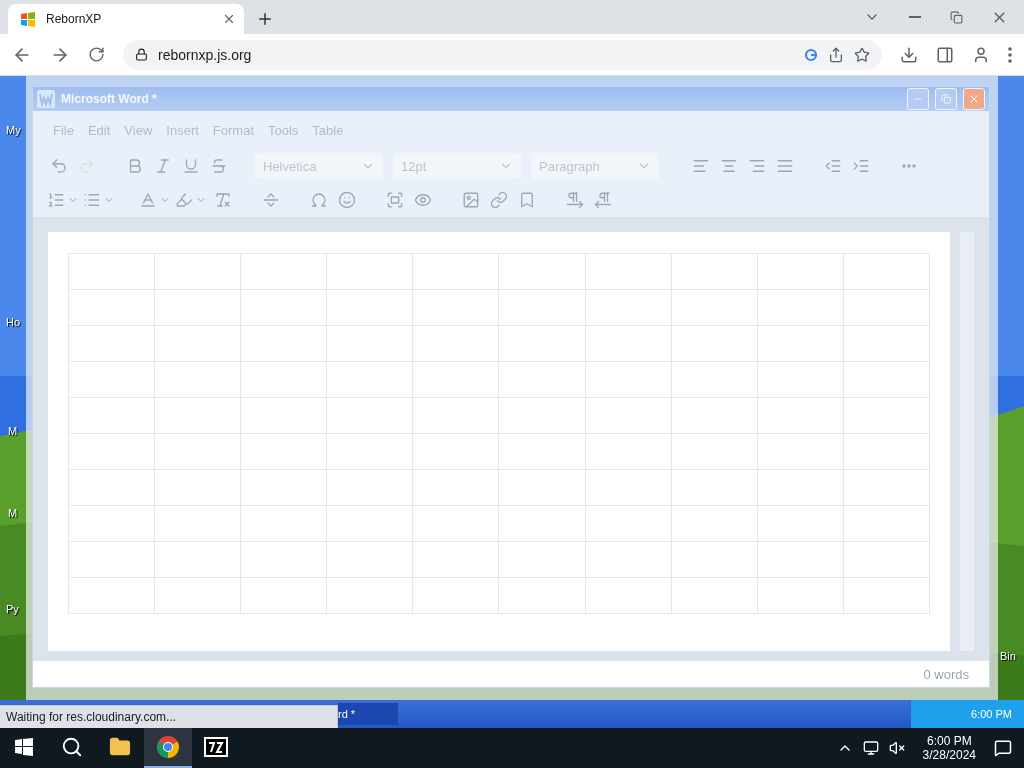 The width and height of the screenshot is (1024, 768). Describe the element at coordinates (28, 19) in the screenshot. I see `windows-flag-icon` at that location.